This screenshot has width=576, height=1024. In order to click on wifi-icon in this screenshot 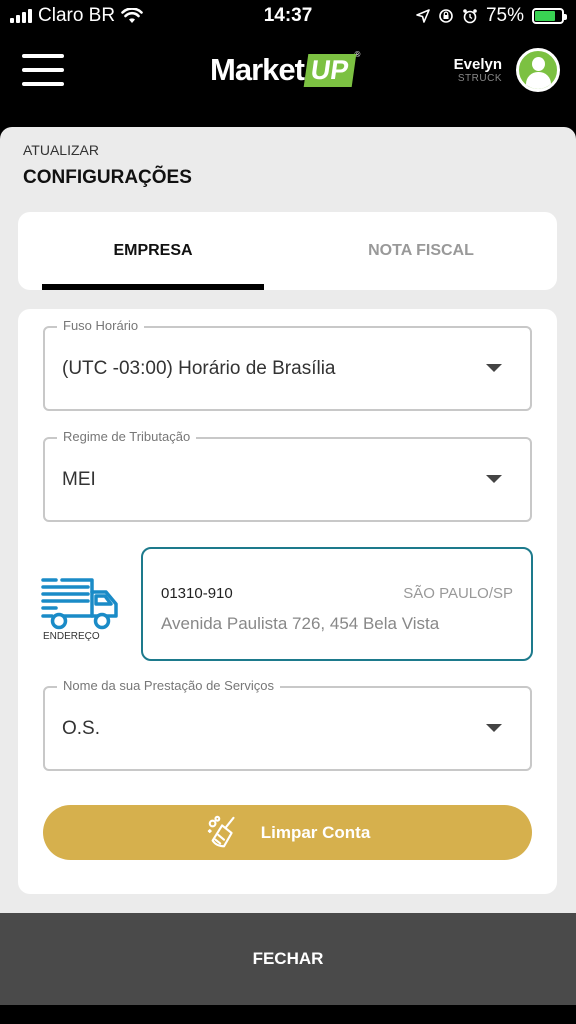, I will do `click(132, 15)`.